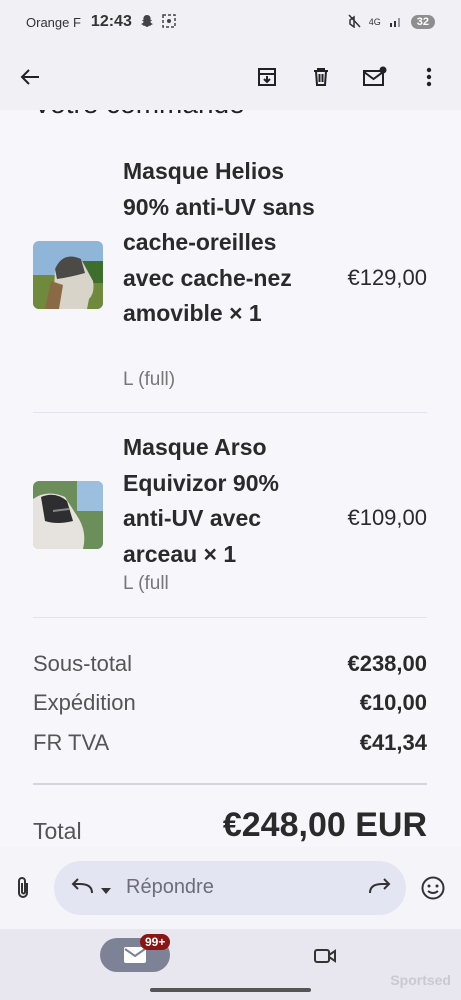 This screenshot has width=461, height=1000. Describe the element at coordinates (354, 22) in the screenshot. I see `mute-icon` at that location.